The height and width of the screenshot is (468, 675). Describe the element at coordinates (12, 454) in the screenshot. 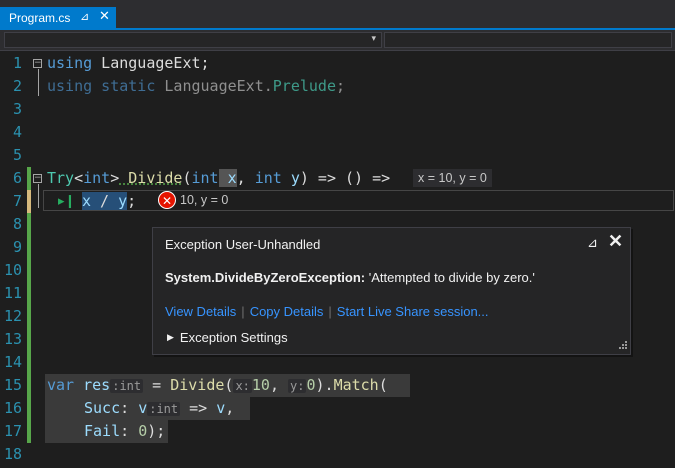

I see `line-number: 18` at that location.